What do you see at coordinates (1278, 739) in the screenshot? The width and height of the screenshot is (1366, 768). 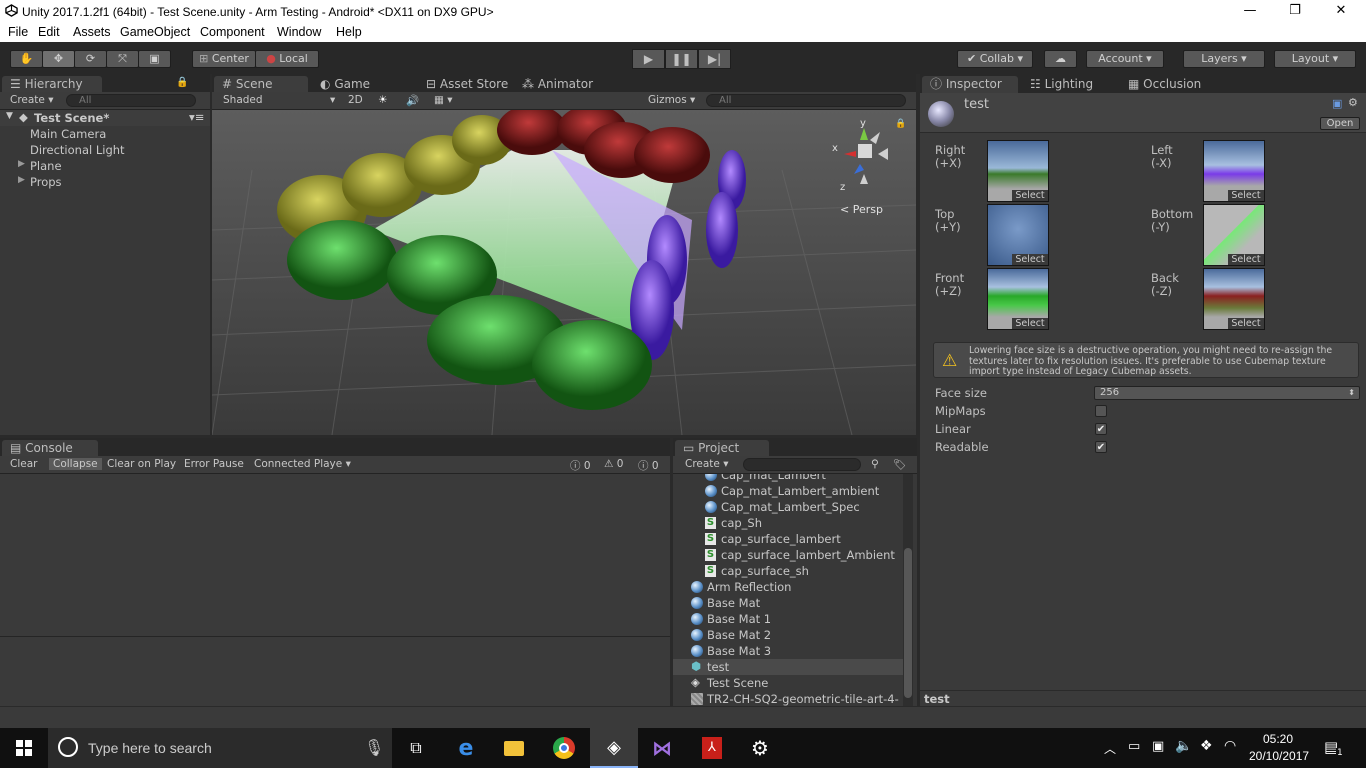 I see `clock-time: 05:20` at bounding box center [1278, 739].